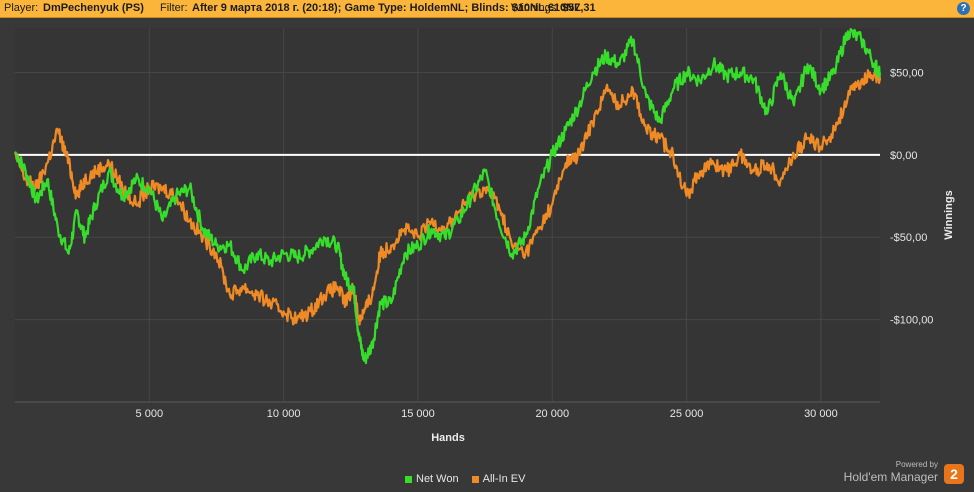 The image size is (974, 492). I want to click on x-tick-label: 15 000, so click(418, 414).